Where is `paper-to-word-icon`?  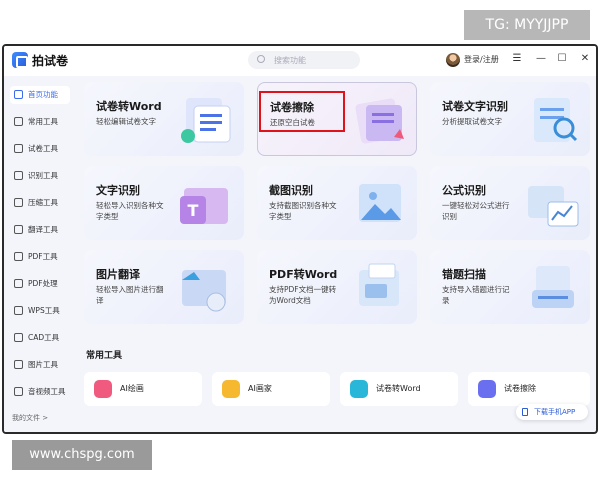
paper-to-word-icon is located at coordinates (359, 389).